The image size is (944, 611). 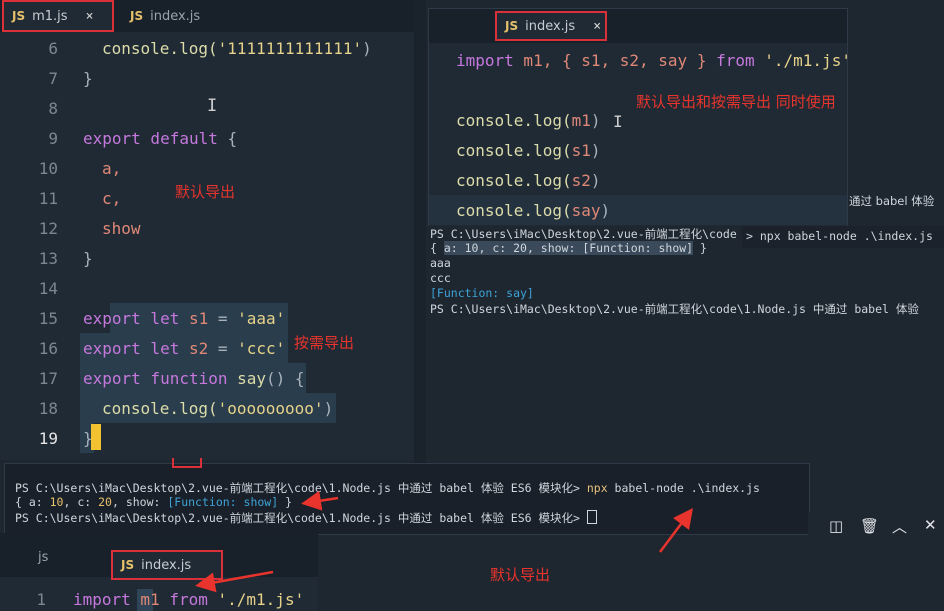 I want to click on arrow-to-import, so click(x=234, y=581).